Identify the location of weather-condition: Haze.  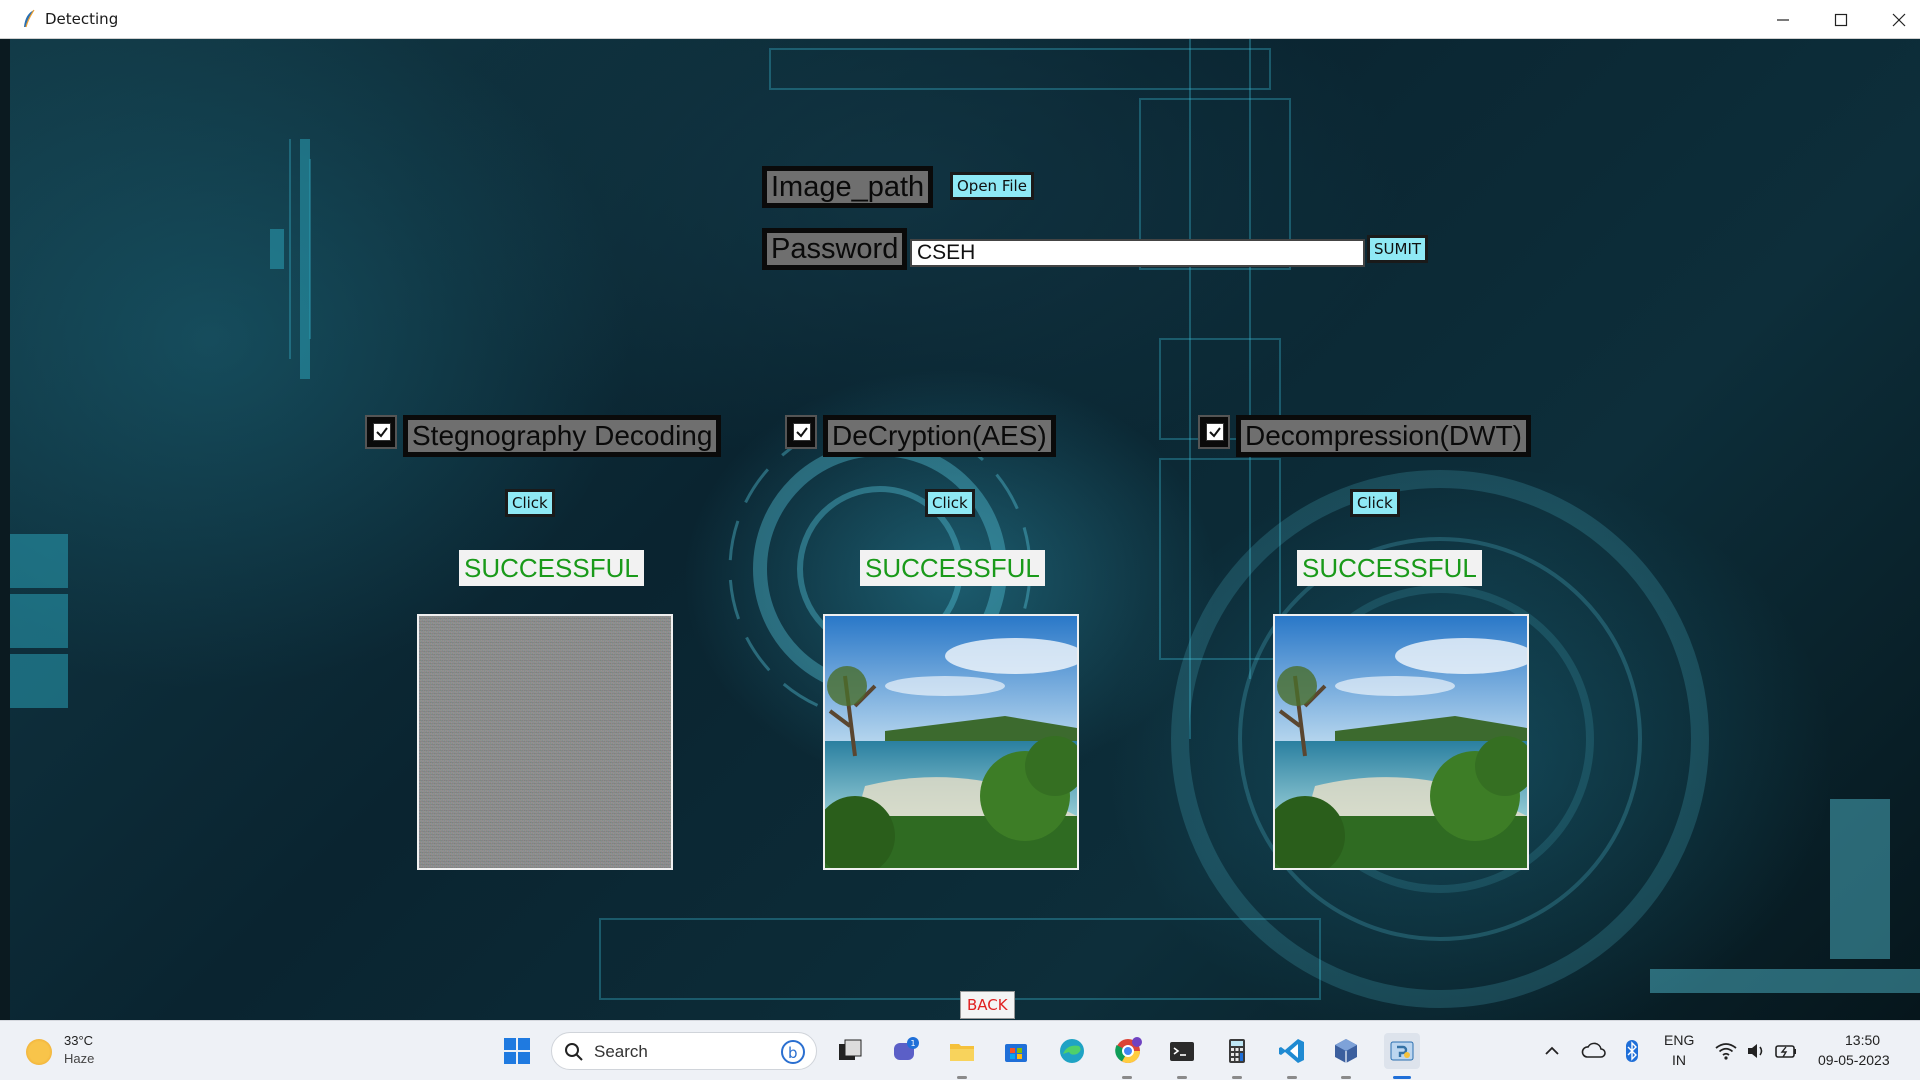
(79, 1058).